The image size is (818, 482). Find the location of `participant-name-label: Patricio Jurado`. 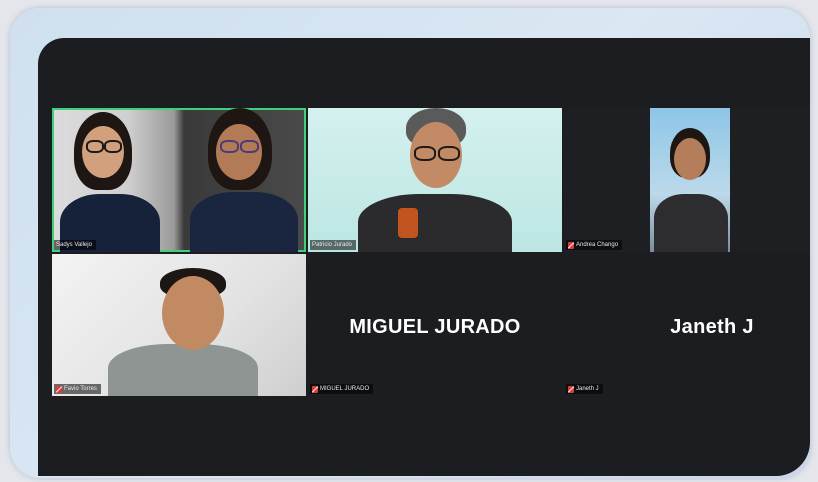

participant-name-label: Patricio Jurado is located at coordinates (333, 245).